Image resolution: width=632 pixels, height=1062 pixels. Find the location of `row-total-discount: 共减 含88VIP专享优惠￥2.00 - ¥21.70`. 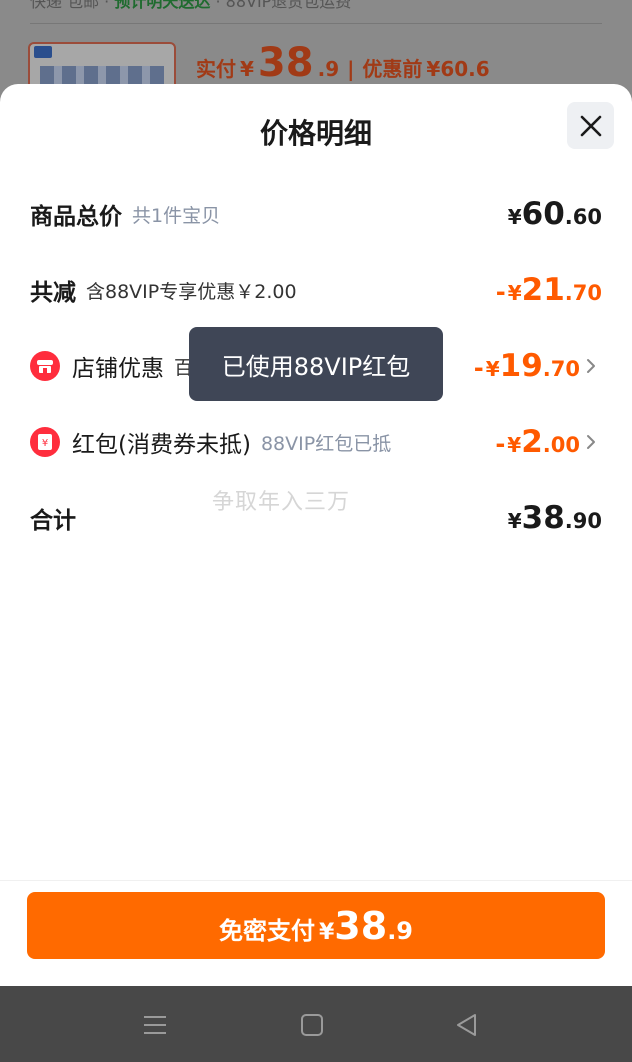

row-total-discount: 共减 含88VIP专享优惠￥2.00 - ¥21.70 is located at coordinates (316, 290).